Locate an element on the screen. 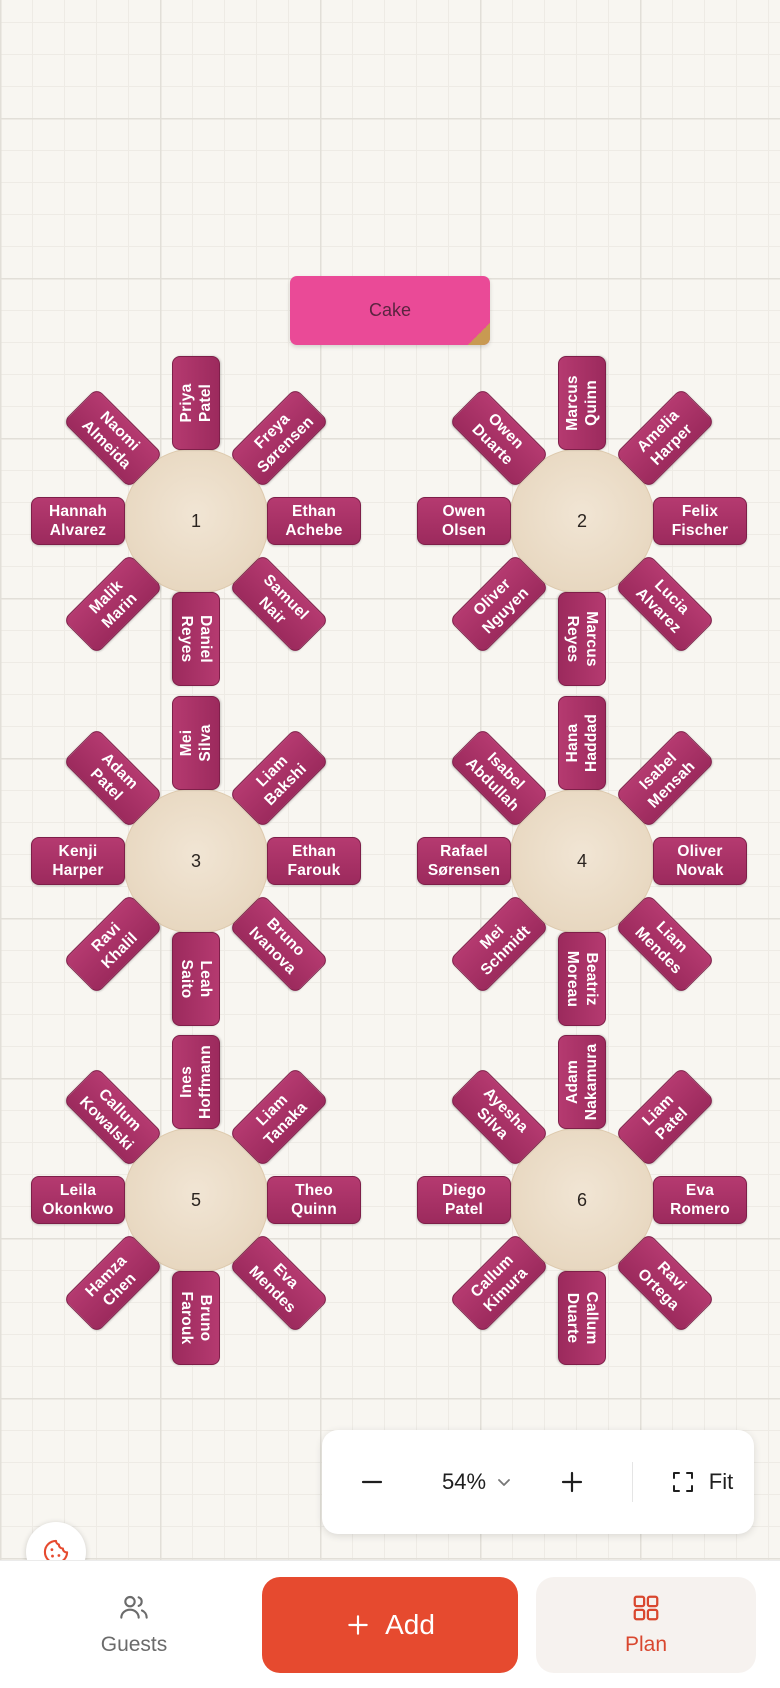 This screenshot has height=1688, width=780. divider is located at coordinates (632, 1482).